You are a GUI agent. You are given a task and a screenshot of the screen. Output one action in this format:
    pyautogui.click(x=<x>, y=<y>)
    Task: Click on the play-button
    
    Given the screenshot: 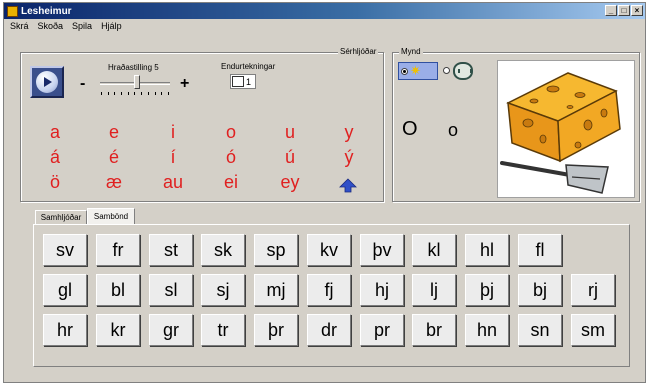 What is the action you would take?
    pyautogui.click(x=47, y=82)
    